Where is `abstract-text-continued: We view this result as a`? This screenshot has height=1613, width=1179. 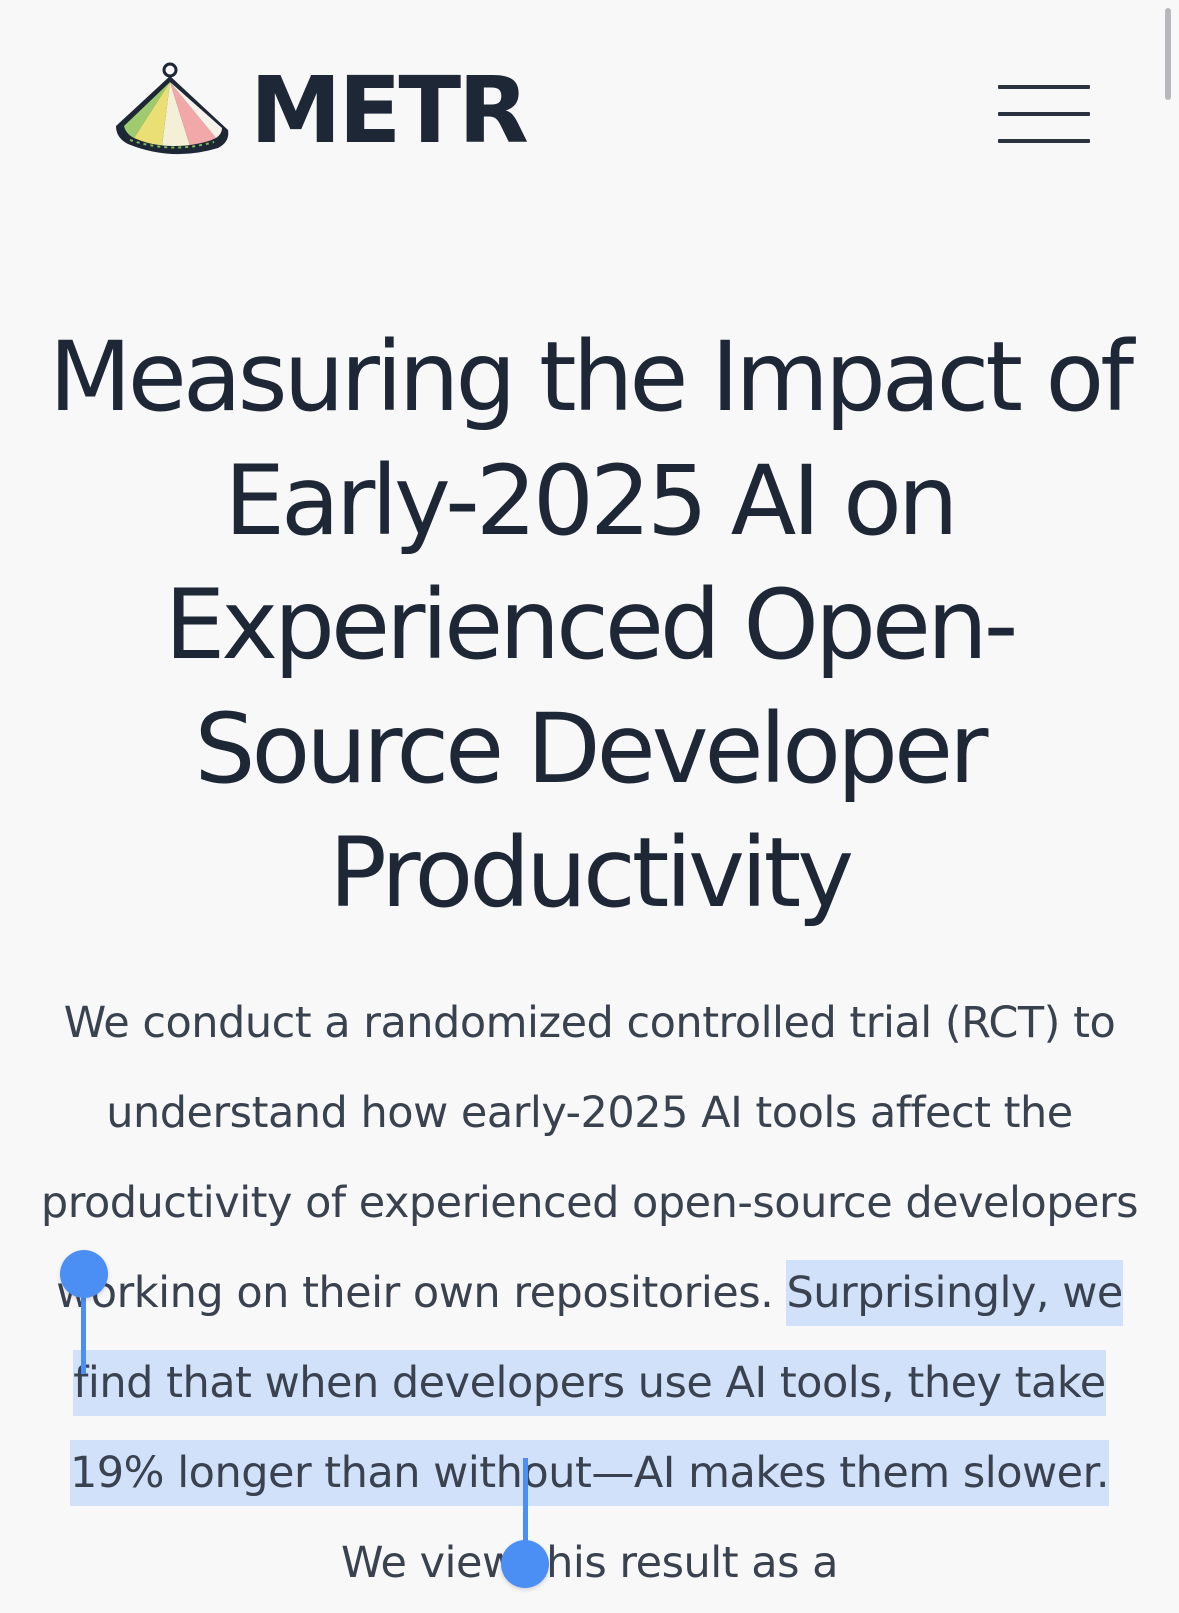 abstract-text-continued: We view this result as a is located at coordinates (589, 1563).